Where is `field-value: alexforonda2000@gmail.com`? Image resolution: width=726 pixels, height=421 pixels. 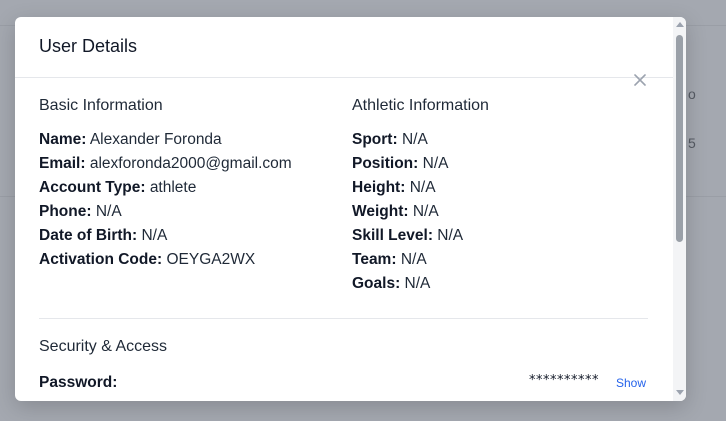
field-value: alexforonda2000@gmail.com is located at coordinates (190, 163).